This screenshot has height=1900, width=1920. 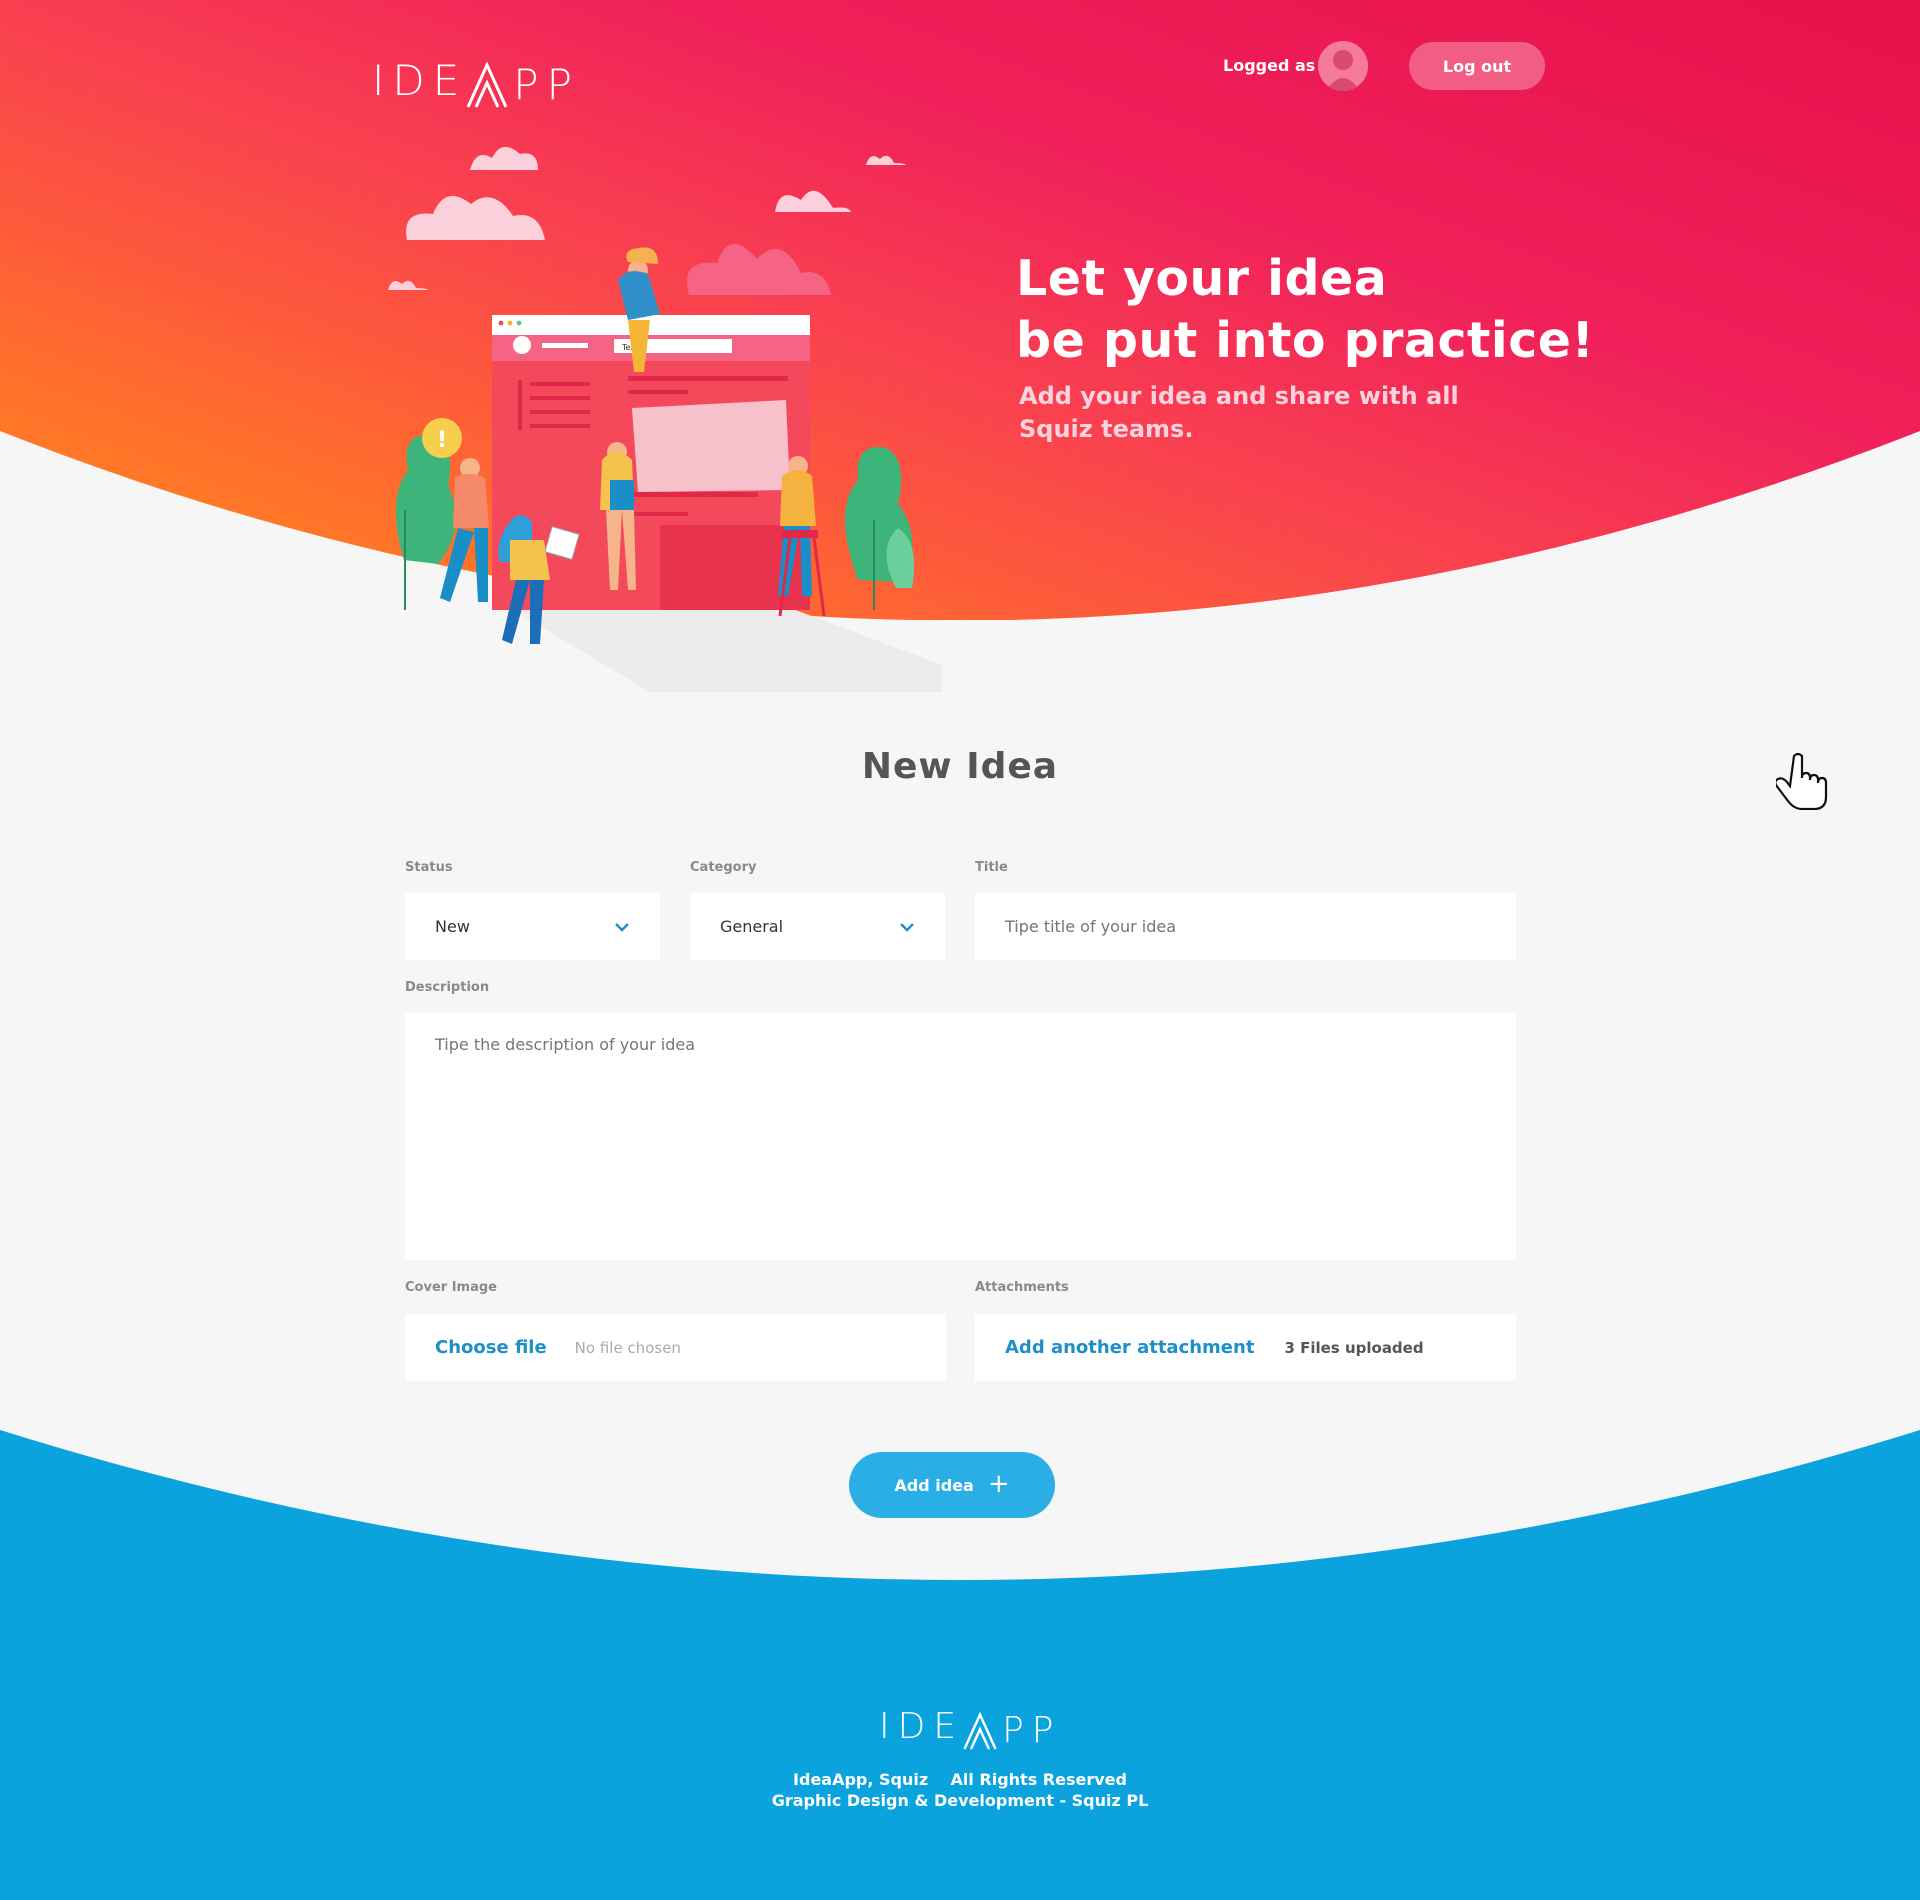 I want to click on description-label: Description, so click(x=447, y=987).